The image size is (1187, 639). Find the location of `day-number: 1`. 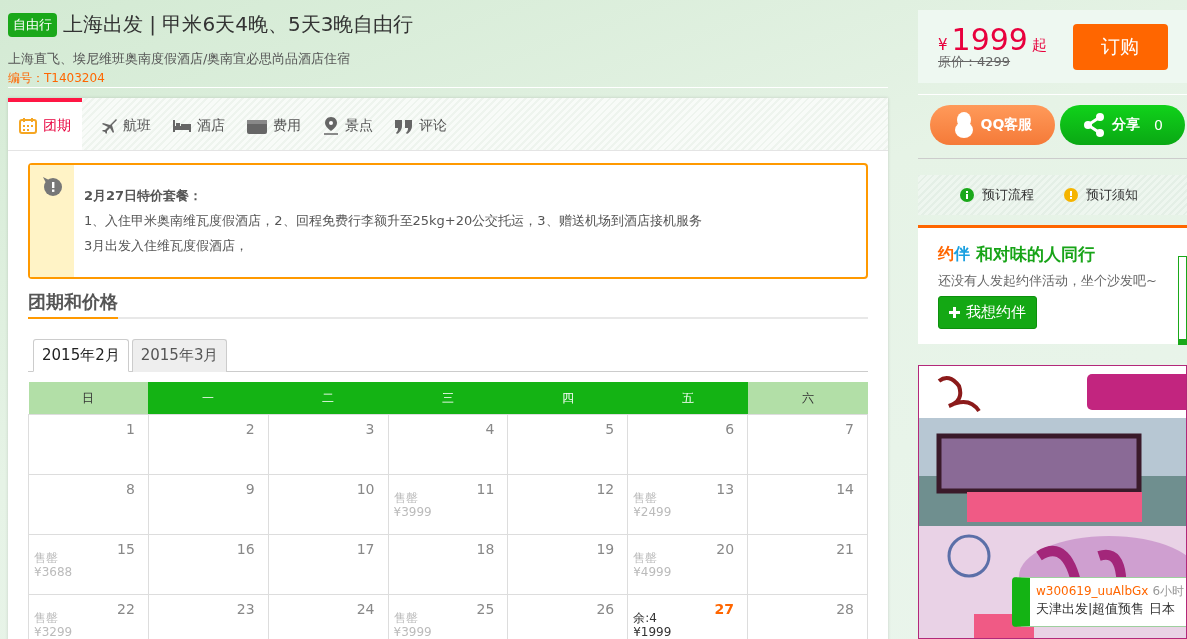

day-number: 1 is located at coordinates (130, 429).